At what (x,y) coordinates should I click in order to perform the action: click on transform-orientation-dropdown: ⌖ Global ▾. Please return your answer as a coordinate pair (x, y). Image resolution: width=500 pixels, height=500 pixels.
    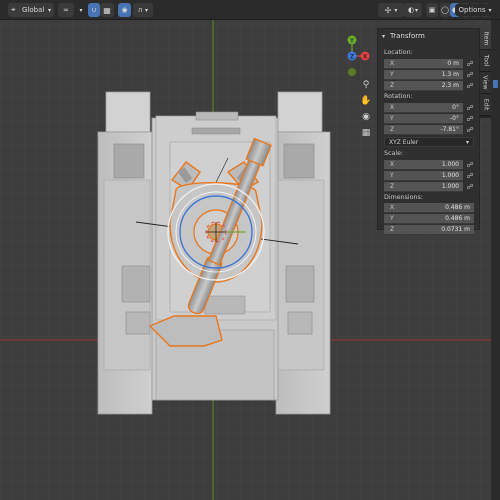
    Looking at the image, I should click on (31, 10).